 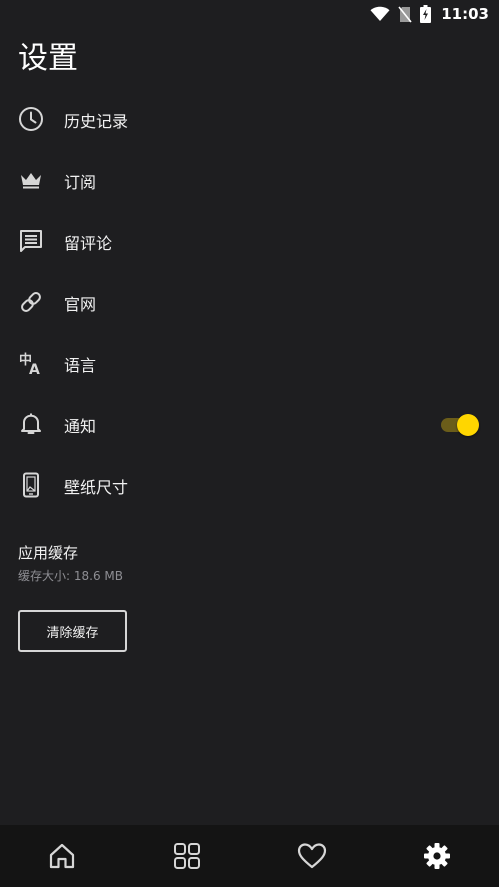 What do you see at coordinates (96, 121) in the screenshot?
I see `settings-item-label: 历史记录` at bounding box center [96, 121].